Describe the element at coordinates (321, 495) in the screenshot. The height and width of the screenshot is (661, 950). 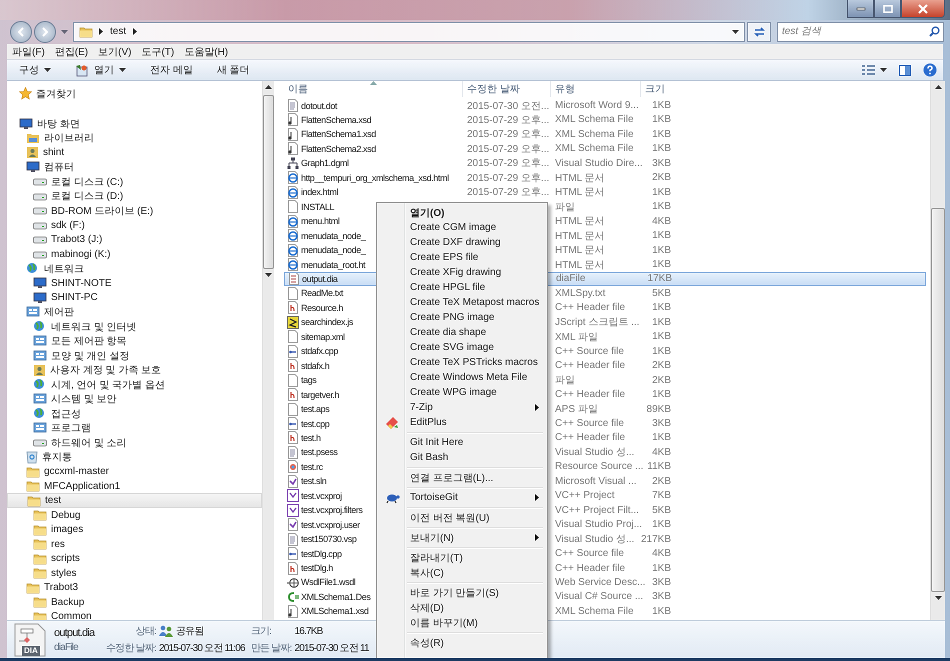
I see `file-name: test.vcxproj` at that location.